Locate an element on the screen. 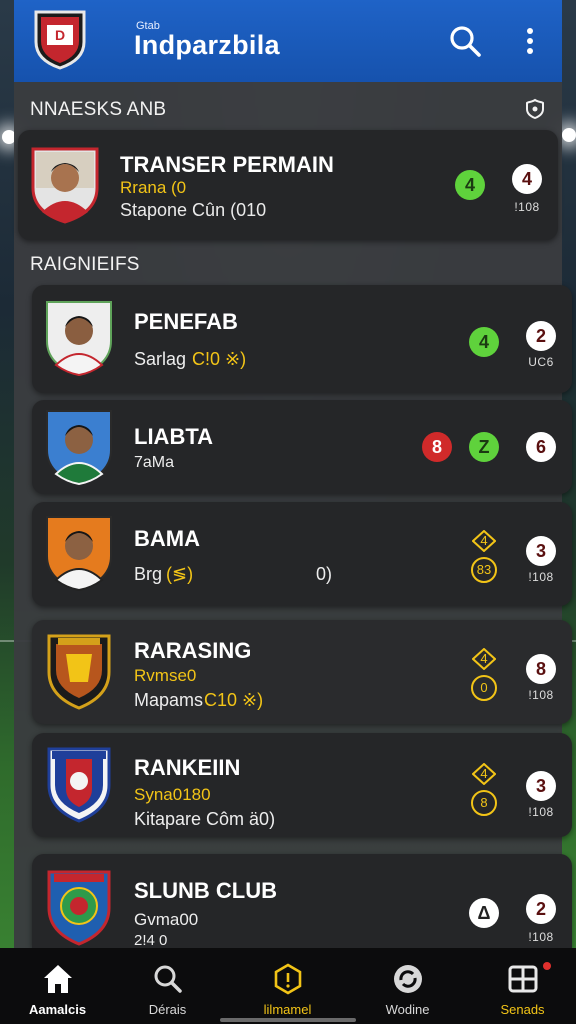 The height and width of the screenshot is (1024, 576). nav-tab-home: Aamalcis is located at coordinates (57, 986).